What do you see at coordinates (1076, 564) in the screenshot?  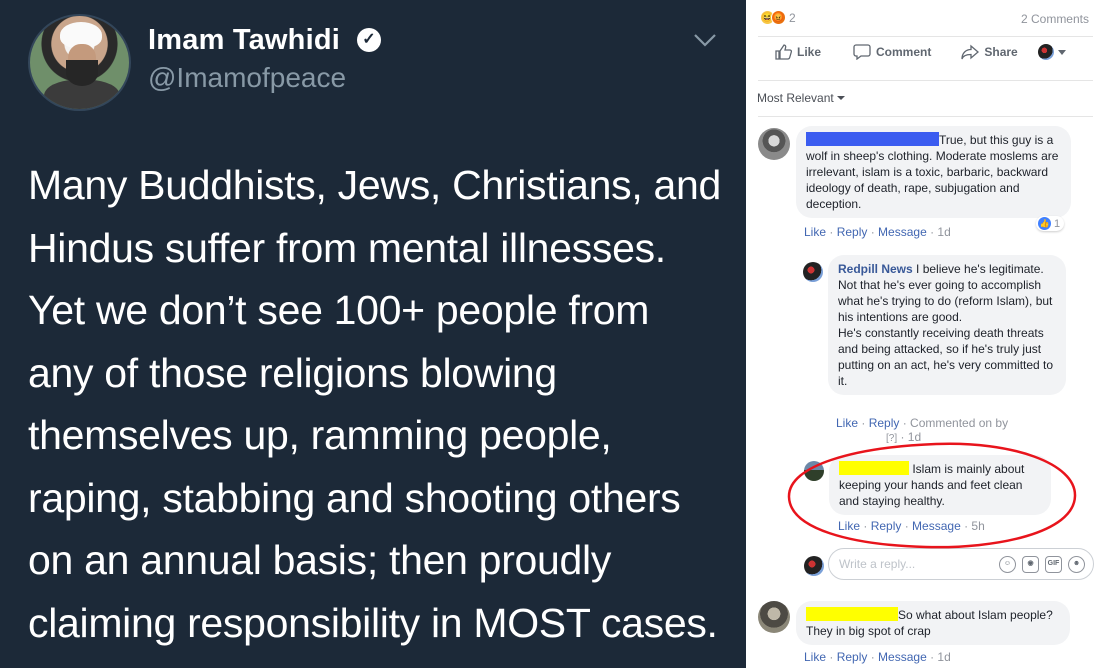 I see `sticker-icon: ☻` at bounding box center [1076, 564].